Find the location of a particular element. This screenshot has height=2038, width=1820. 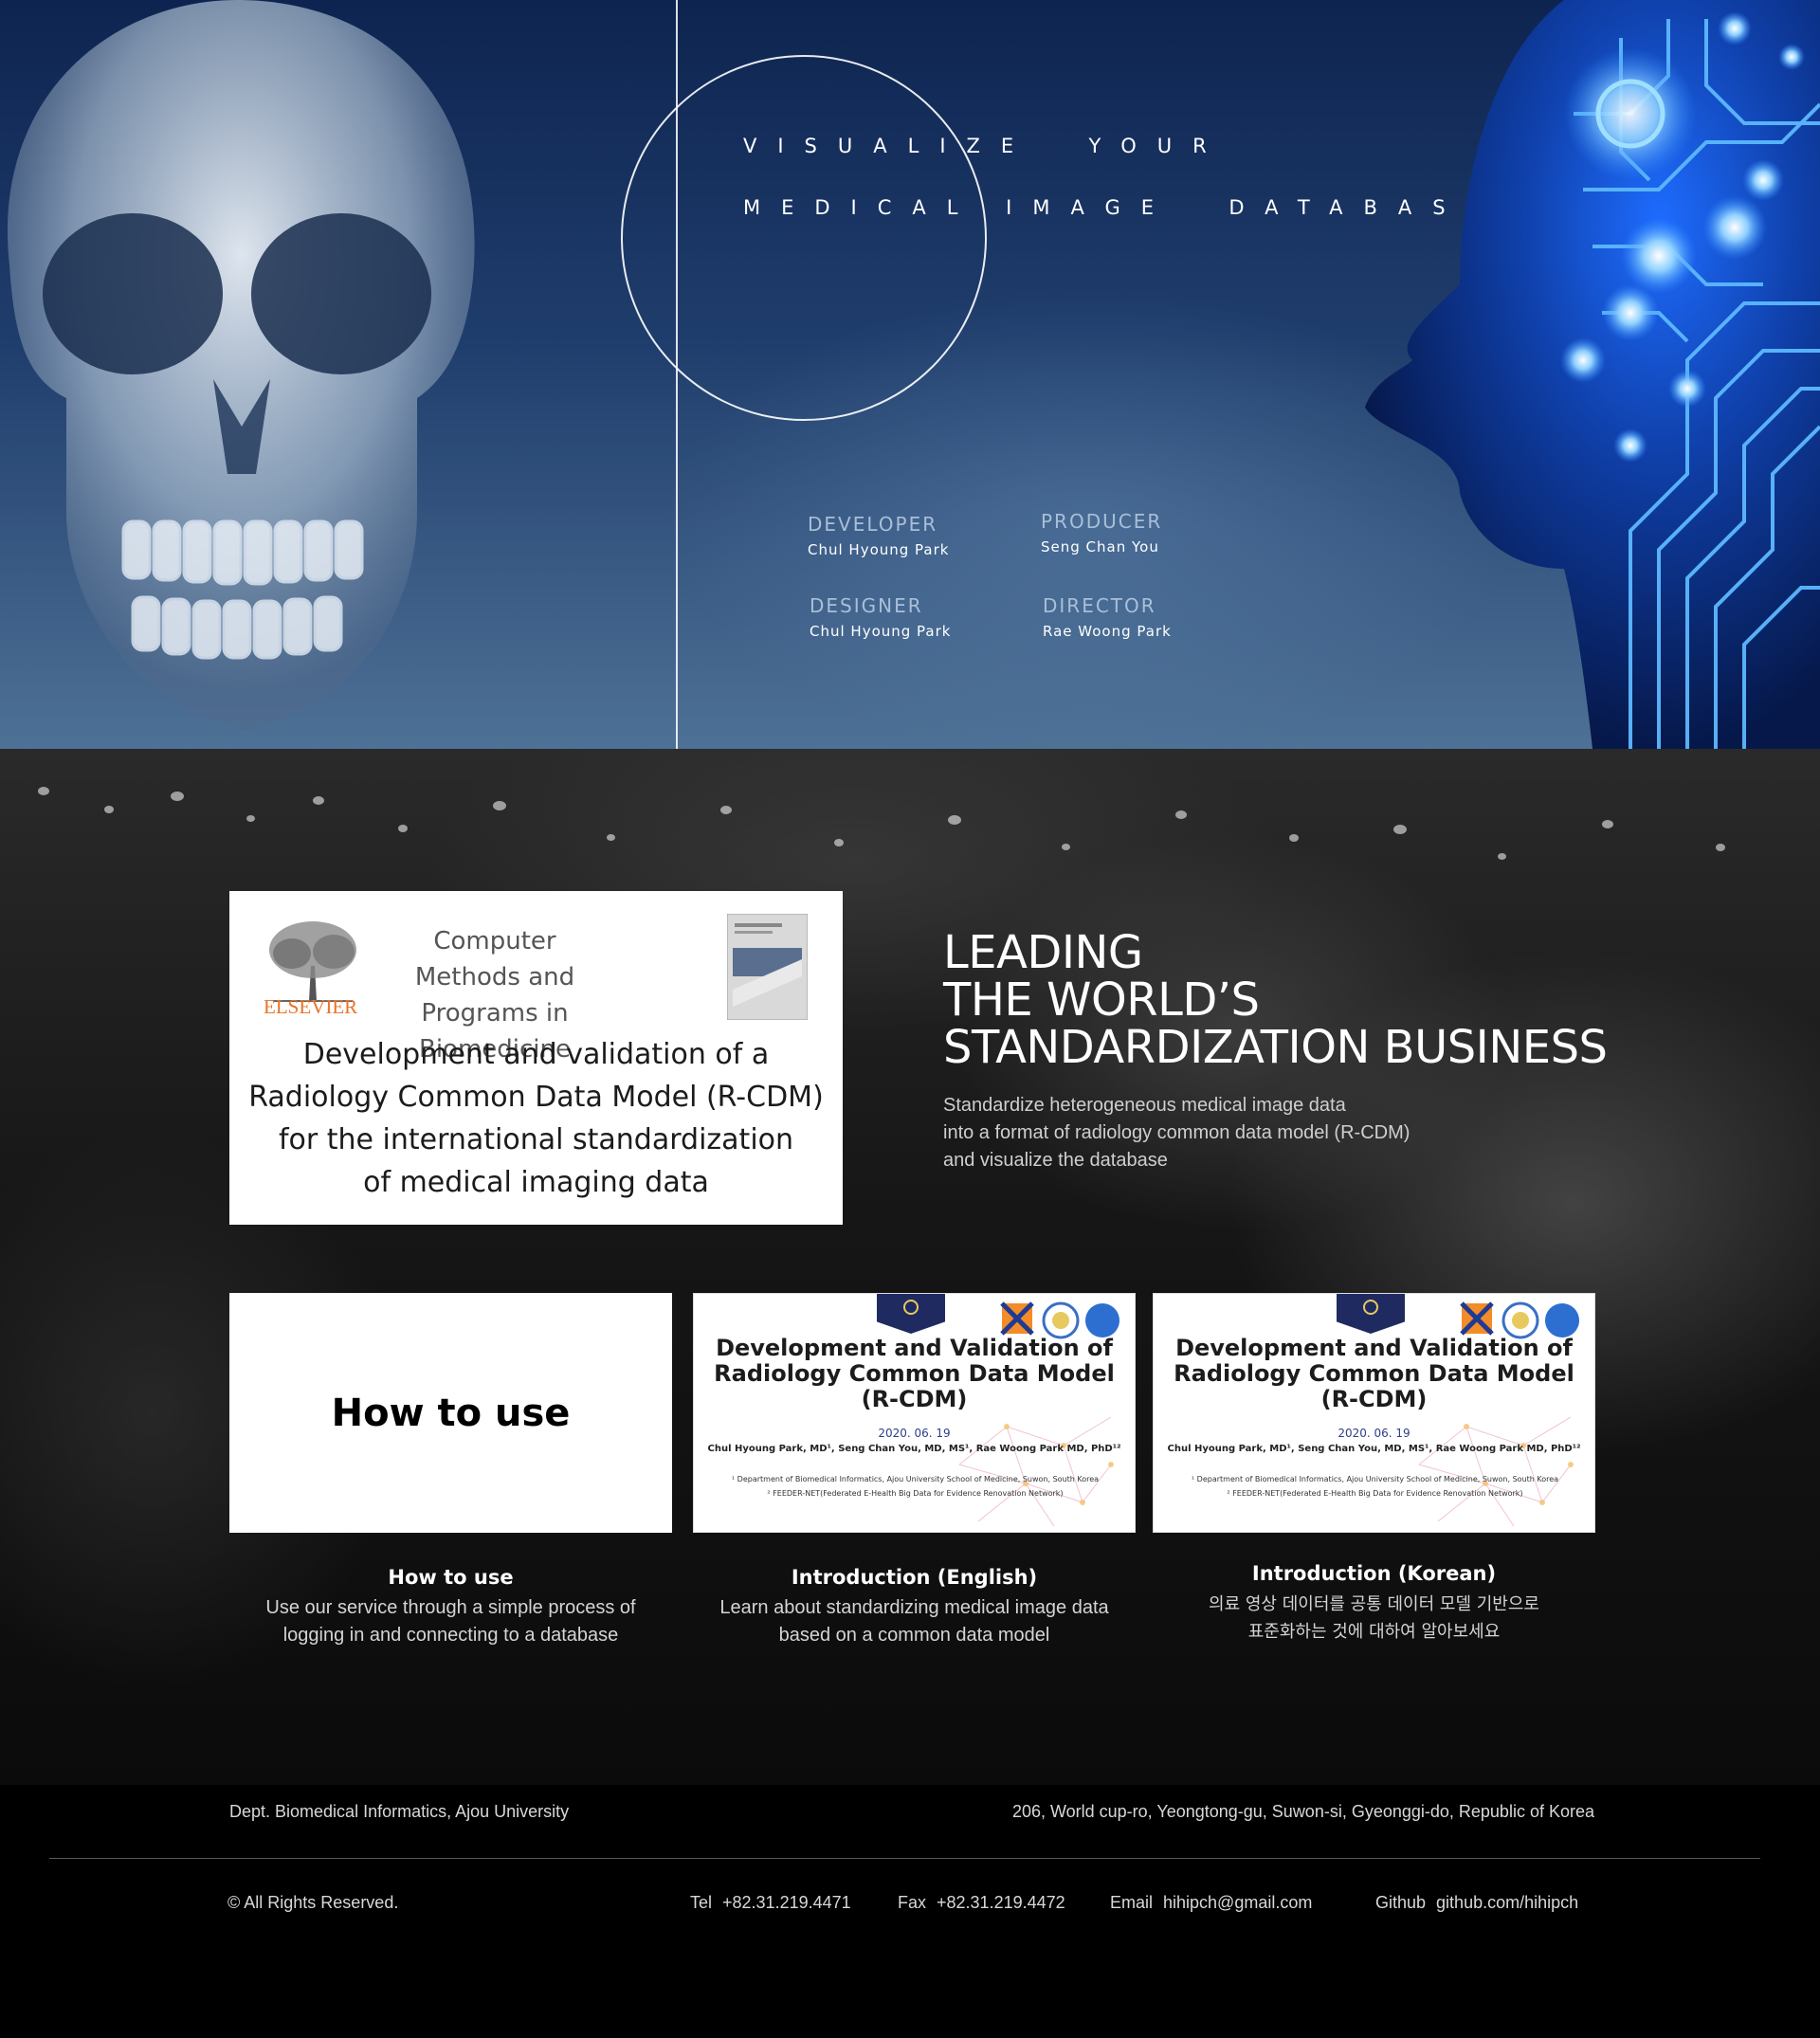

description-line: logging in and connecting to a database is located at coordinates (450, 1635).